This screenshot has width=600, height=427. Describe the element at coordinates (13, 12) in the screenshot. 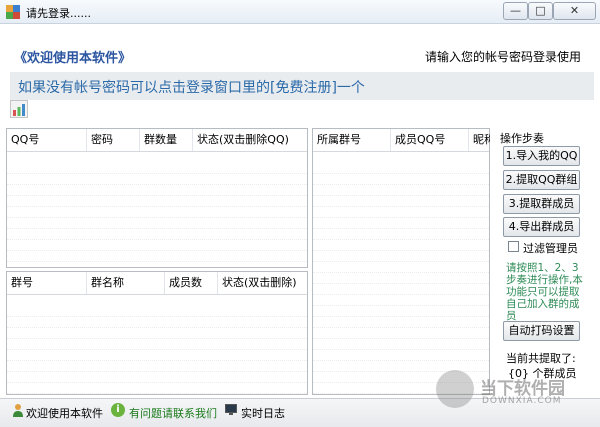

I see `app-icon` at that location.